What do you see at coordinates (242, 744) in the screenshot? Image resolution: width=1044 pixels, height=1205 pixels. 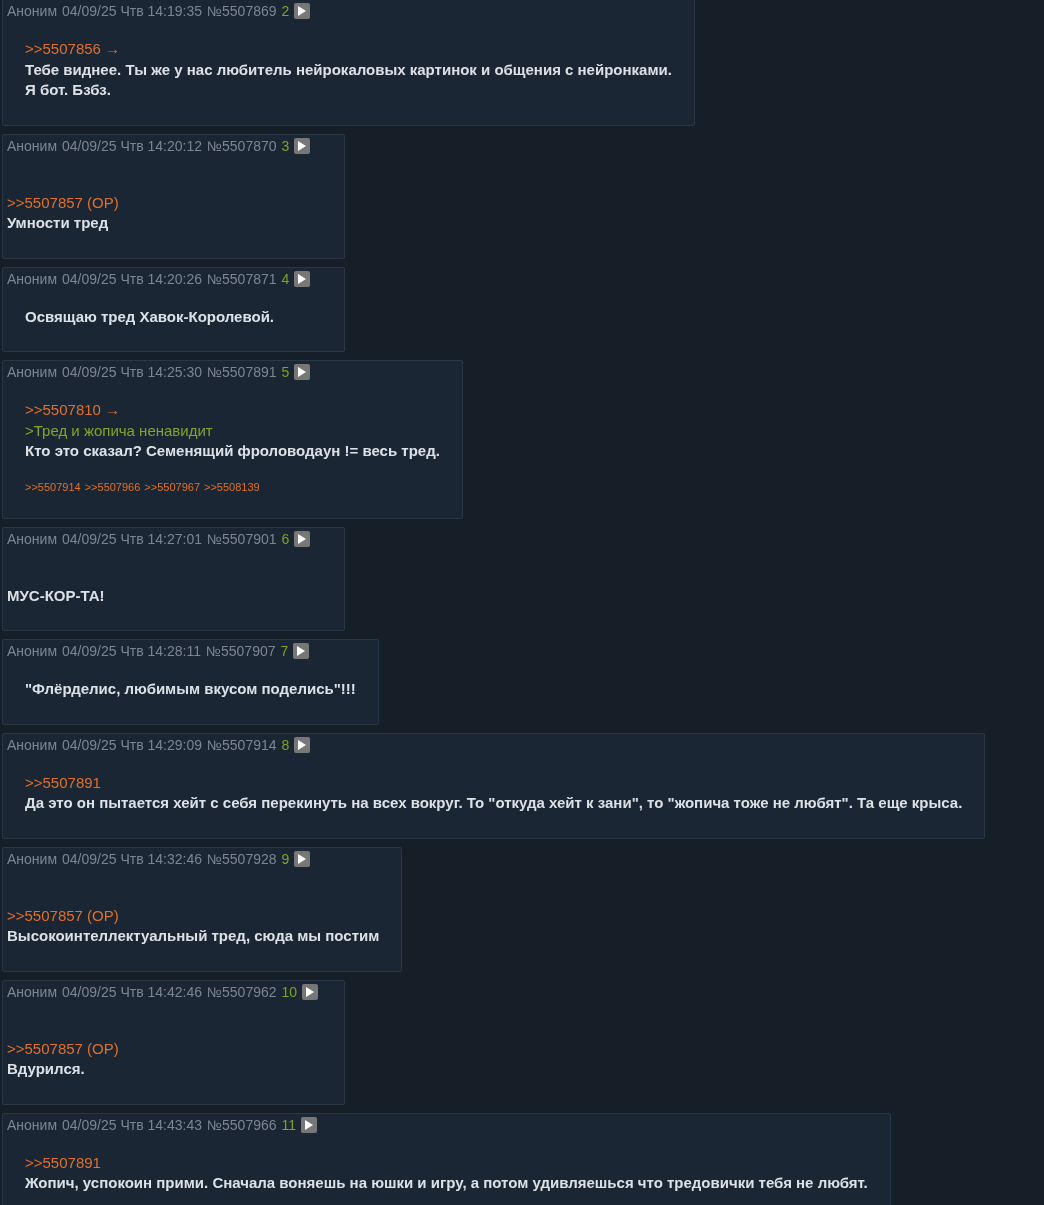 I see `post-number: №5507914` at bounding box center [242, 744].